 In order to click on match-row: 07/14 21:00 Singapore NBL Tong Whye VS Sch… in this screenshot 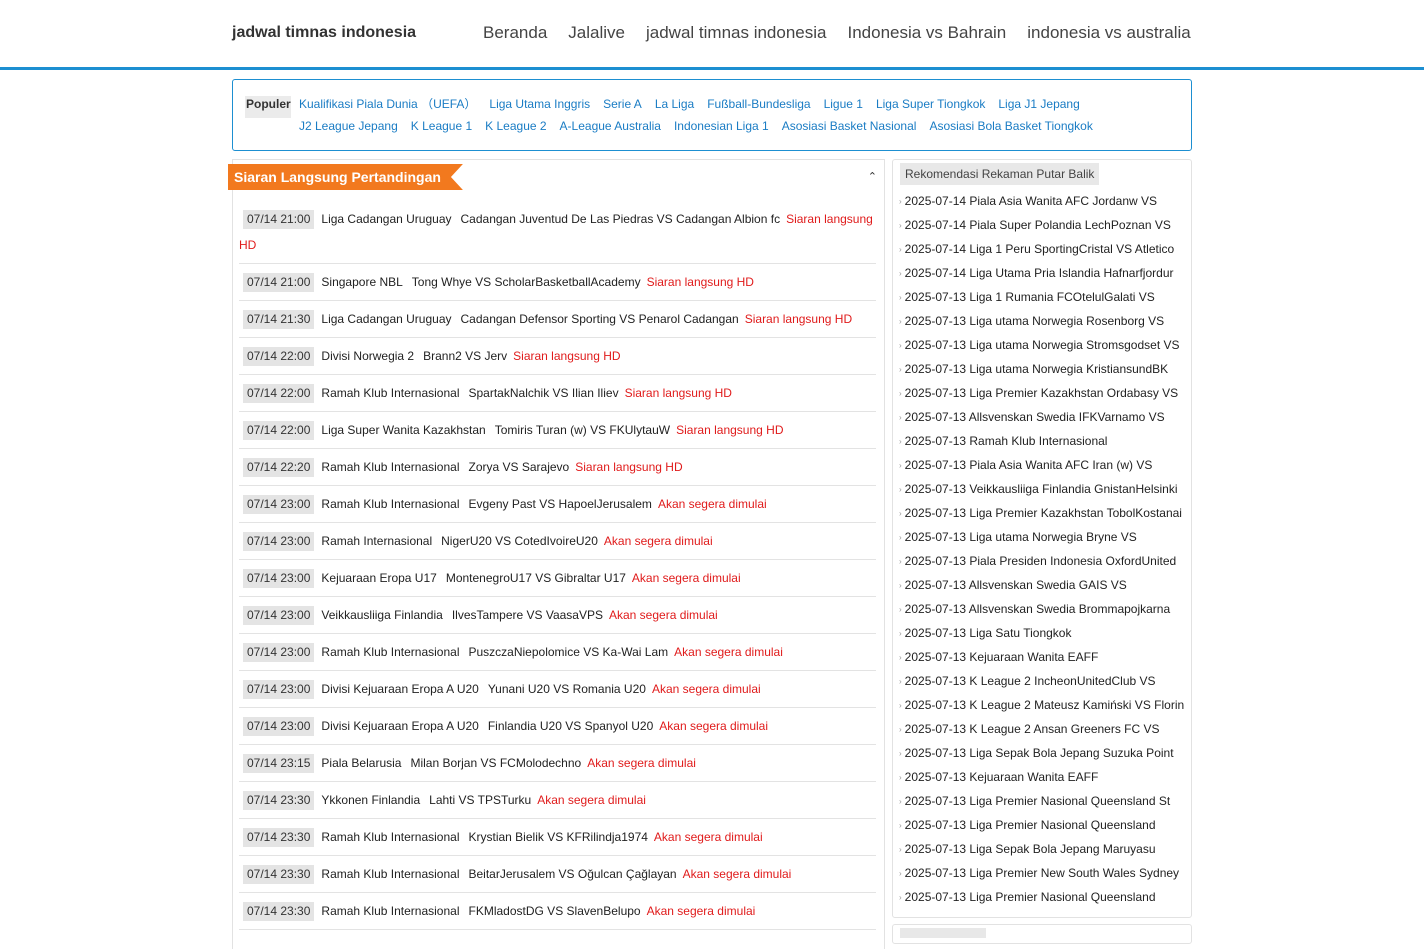, I will do `click(557, 282)`.